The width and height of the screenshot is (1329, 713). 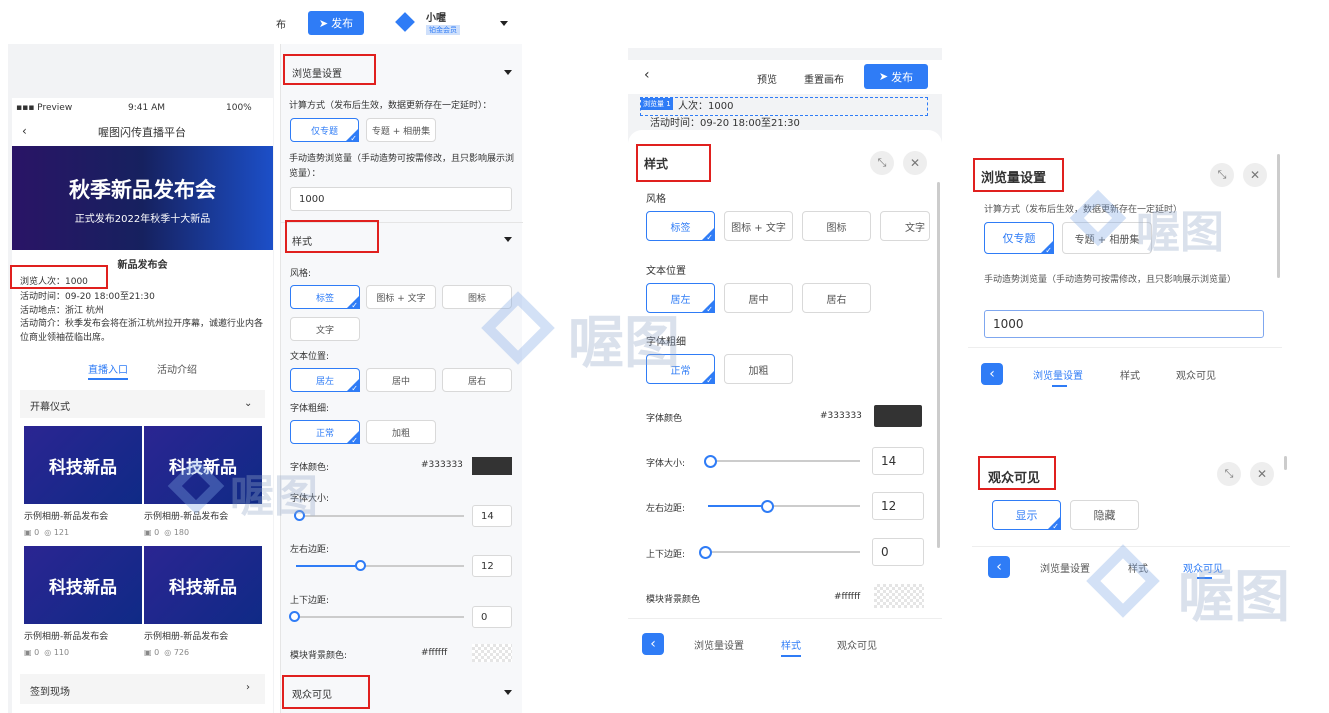 I want to click on time-text: 活动时间：09-20 18:00至21:30, so click(x=87, y=297).